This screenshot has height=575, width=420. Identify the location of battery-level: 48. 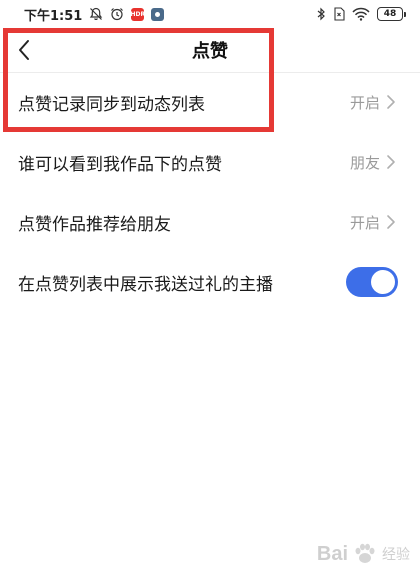
(390, 14).